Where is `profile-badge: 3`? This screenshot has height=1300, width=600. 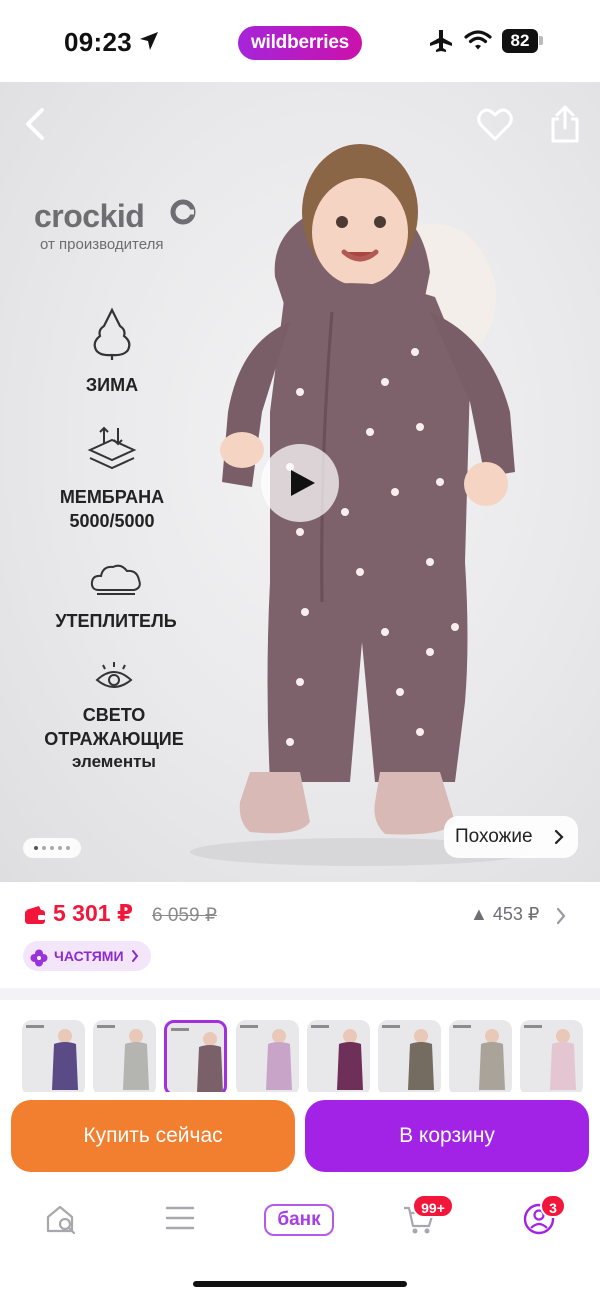
profile-badge: 3 is located at coordinates (553, 1206).